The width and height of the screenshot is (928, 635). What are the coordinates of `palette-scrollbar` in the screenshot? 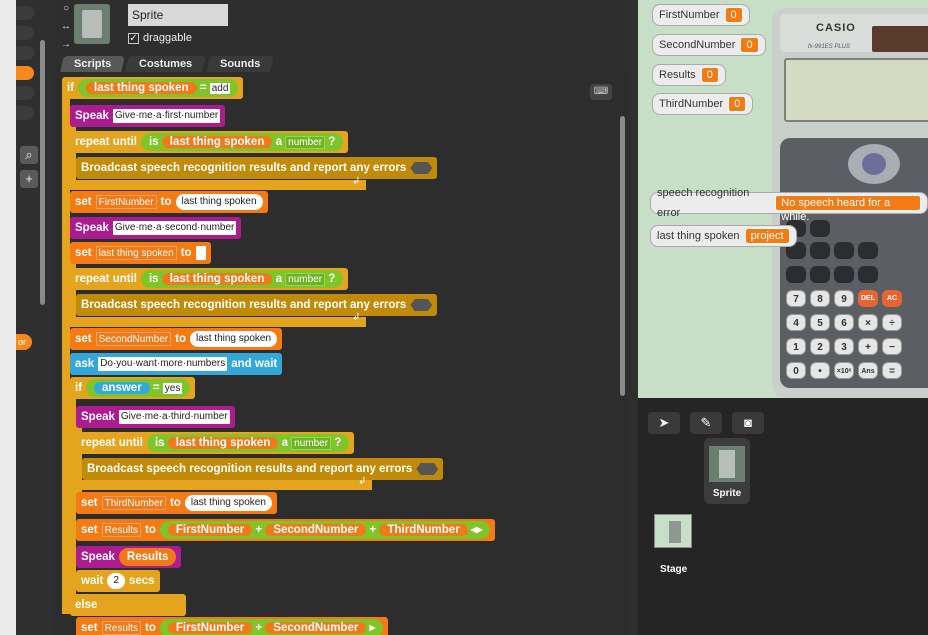 It's located at (42, 172).